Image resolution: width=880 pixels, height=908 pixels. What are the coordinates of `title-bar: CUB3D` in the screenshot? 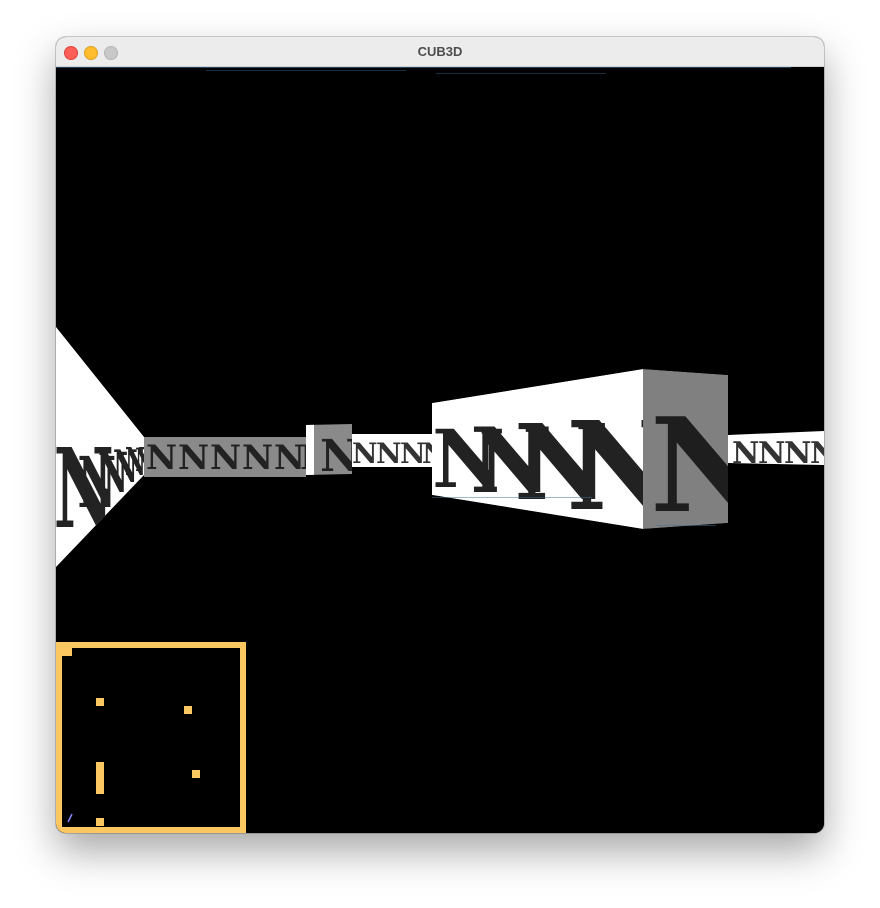 It's located at (440, 52).